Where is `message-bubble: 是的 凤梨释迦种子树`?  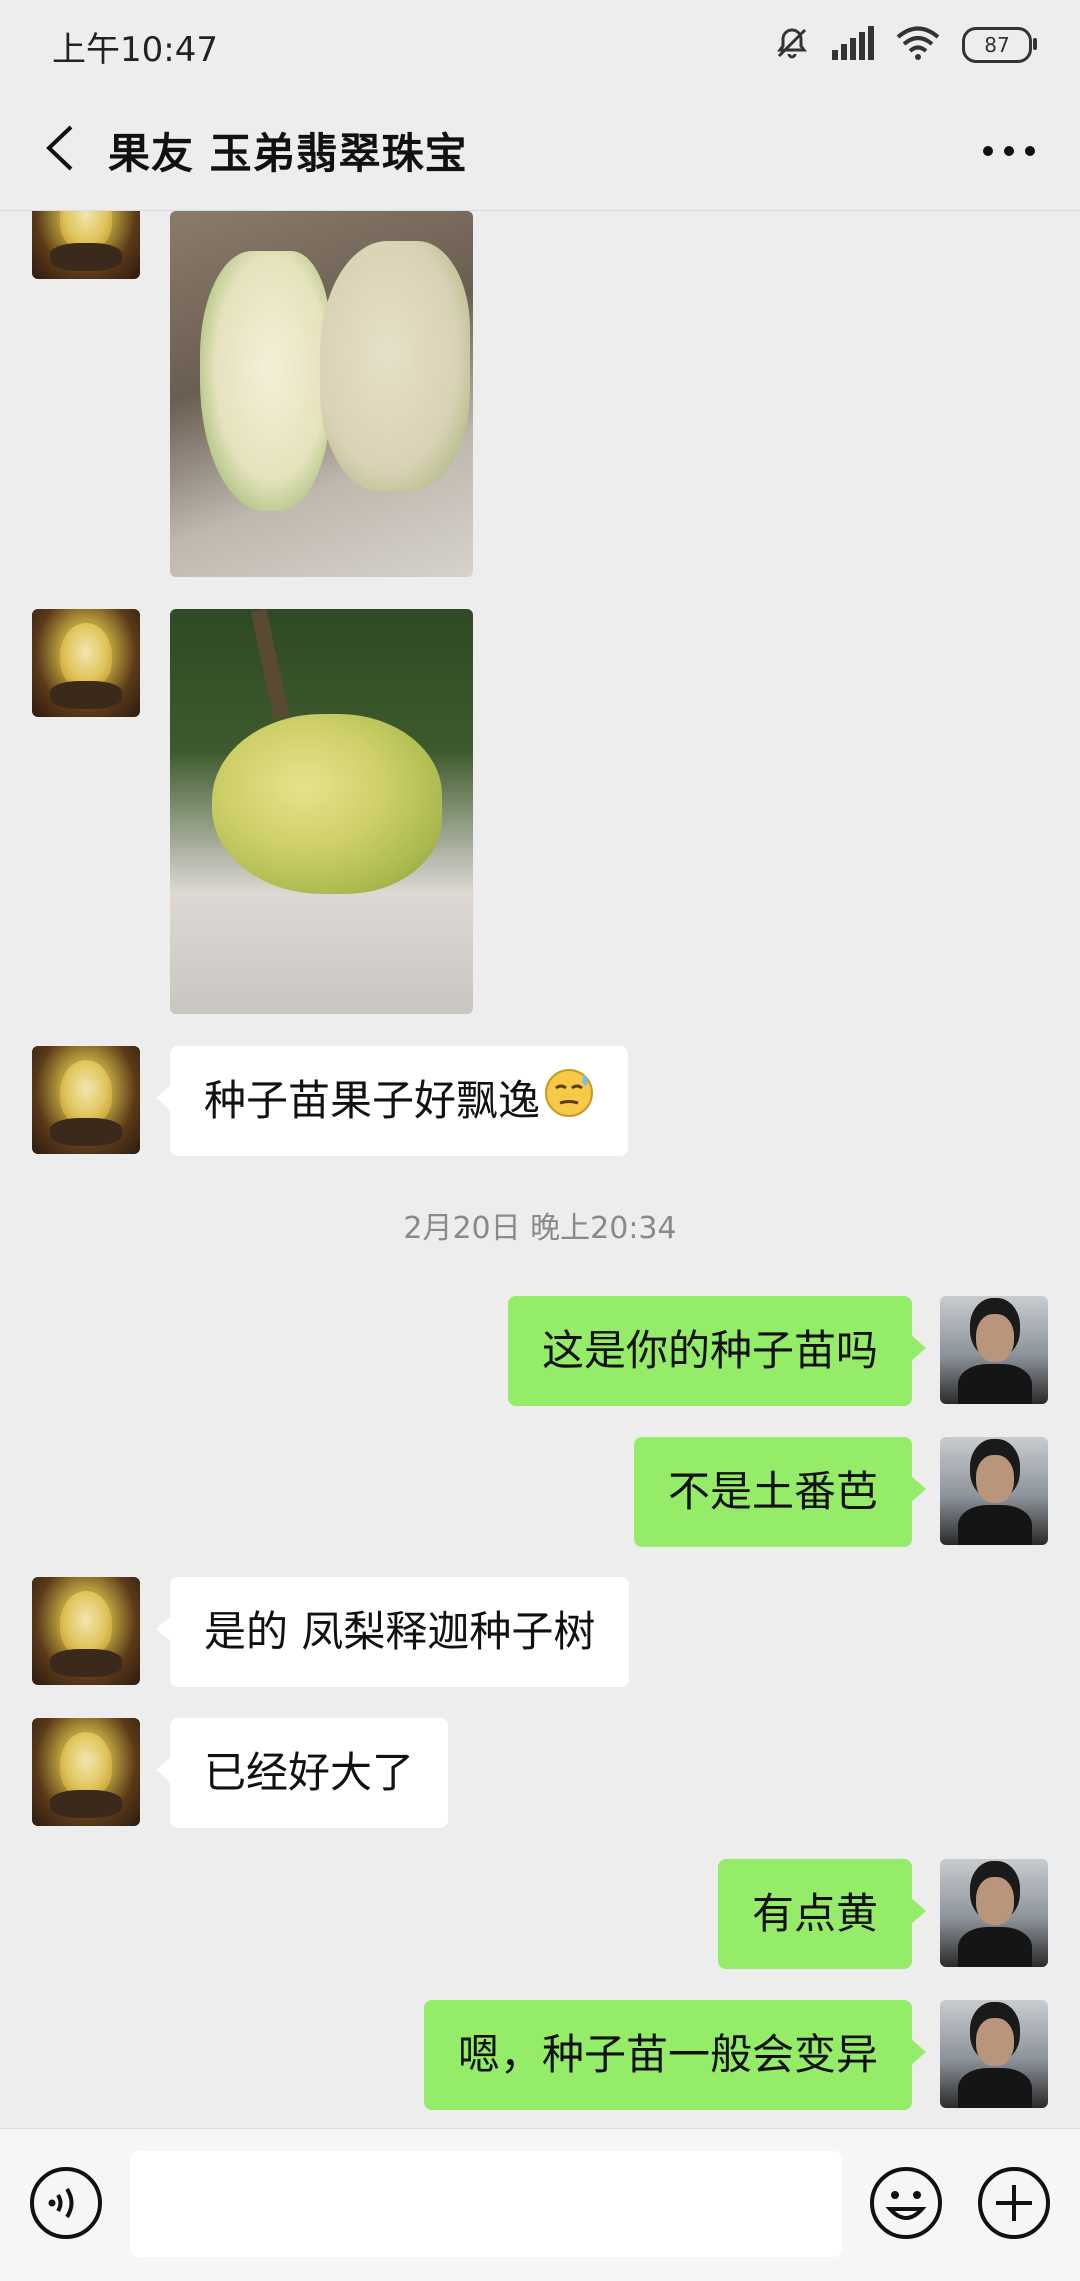 message-bubble: 是的 凤梨释迦种子树 is located at coordinates (392, 1632).